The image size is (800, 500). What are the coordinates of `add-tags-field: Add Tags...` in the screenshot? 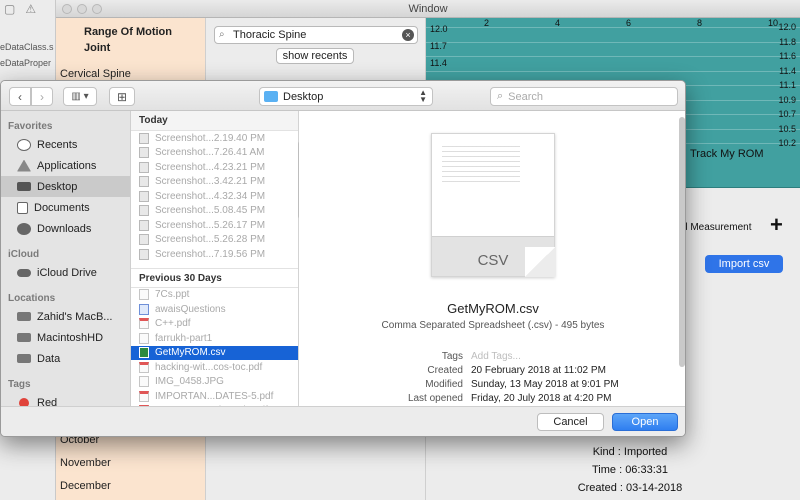 It's located at (496, 356).